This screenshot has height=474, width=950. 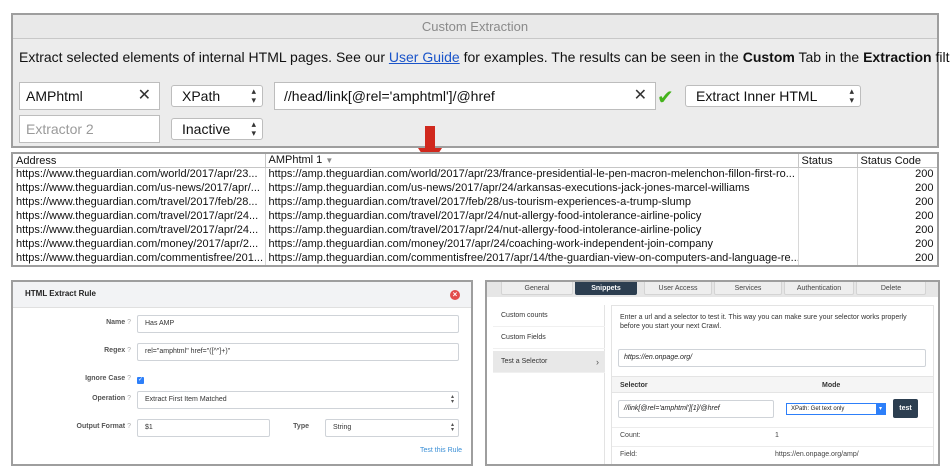 What do you see at coordinates (880, 409) in the screenshot?
I see `chevron-down-icon: ▾` at bounding box center [880, 409].